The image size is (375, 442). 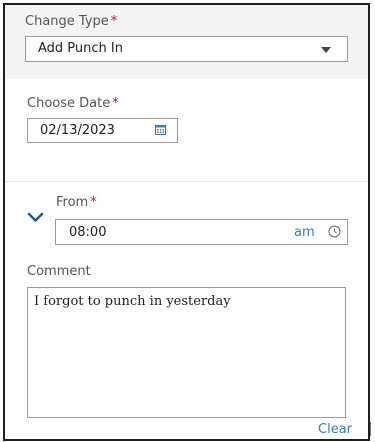 I want to click on meridiem-toggle: am, so click(x=304, y=232).